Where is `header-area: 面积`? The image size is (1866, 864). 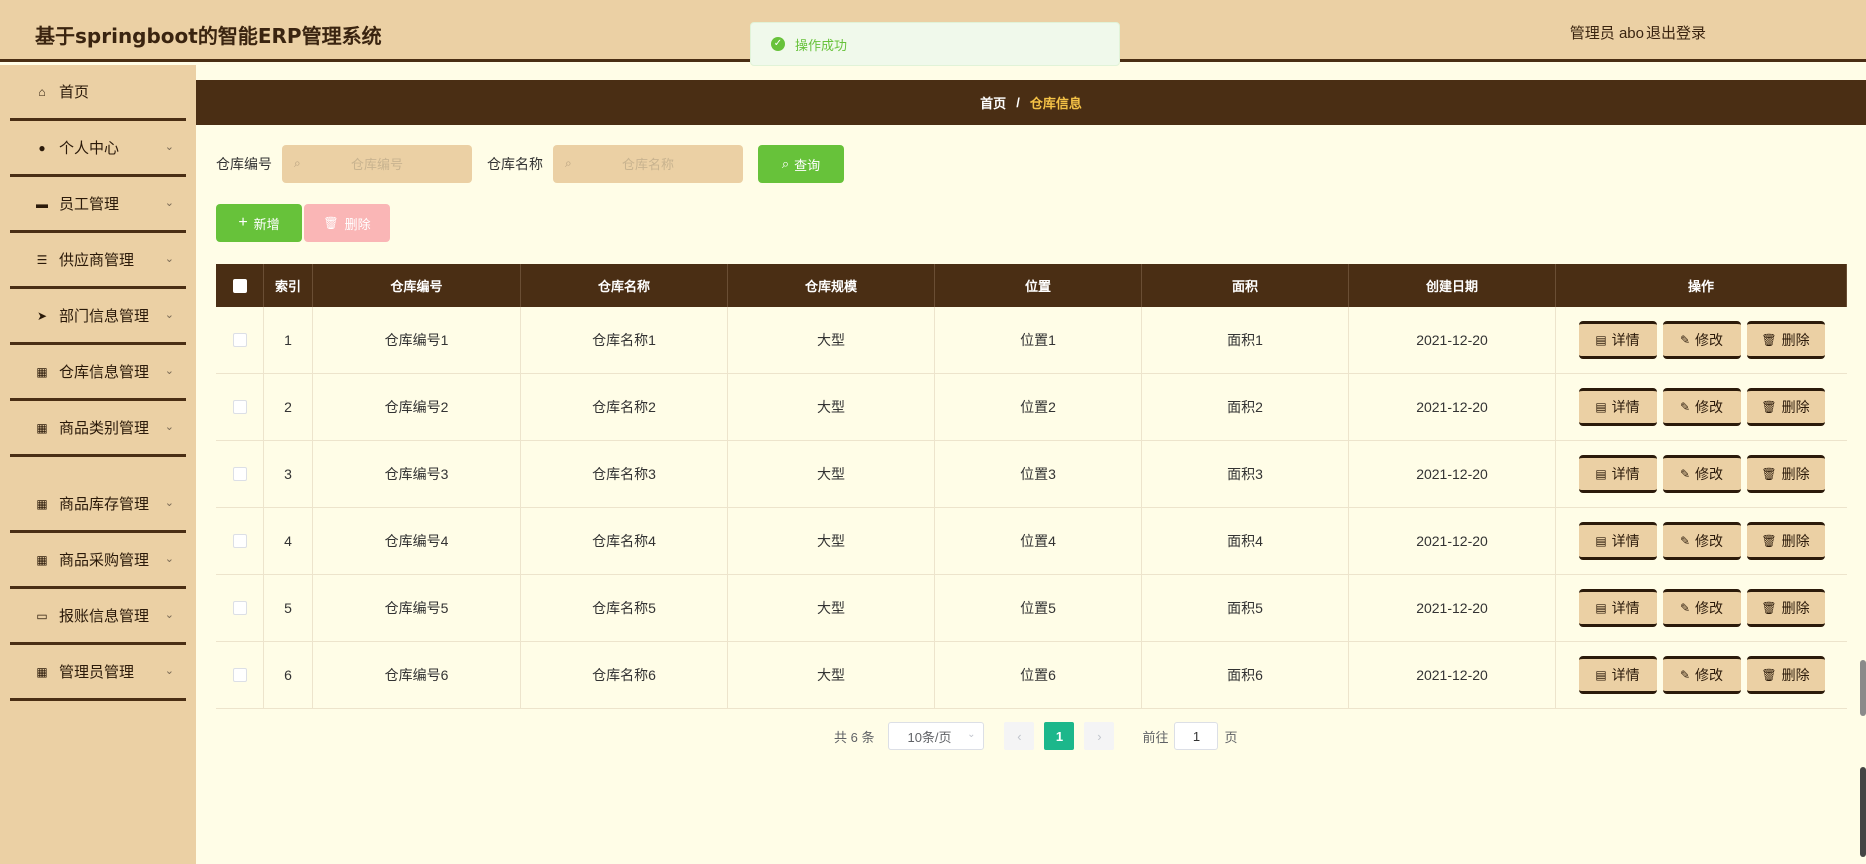
header-area: 面积 is located at coordinates (1245, 285).